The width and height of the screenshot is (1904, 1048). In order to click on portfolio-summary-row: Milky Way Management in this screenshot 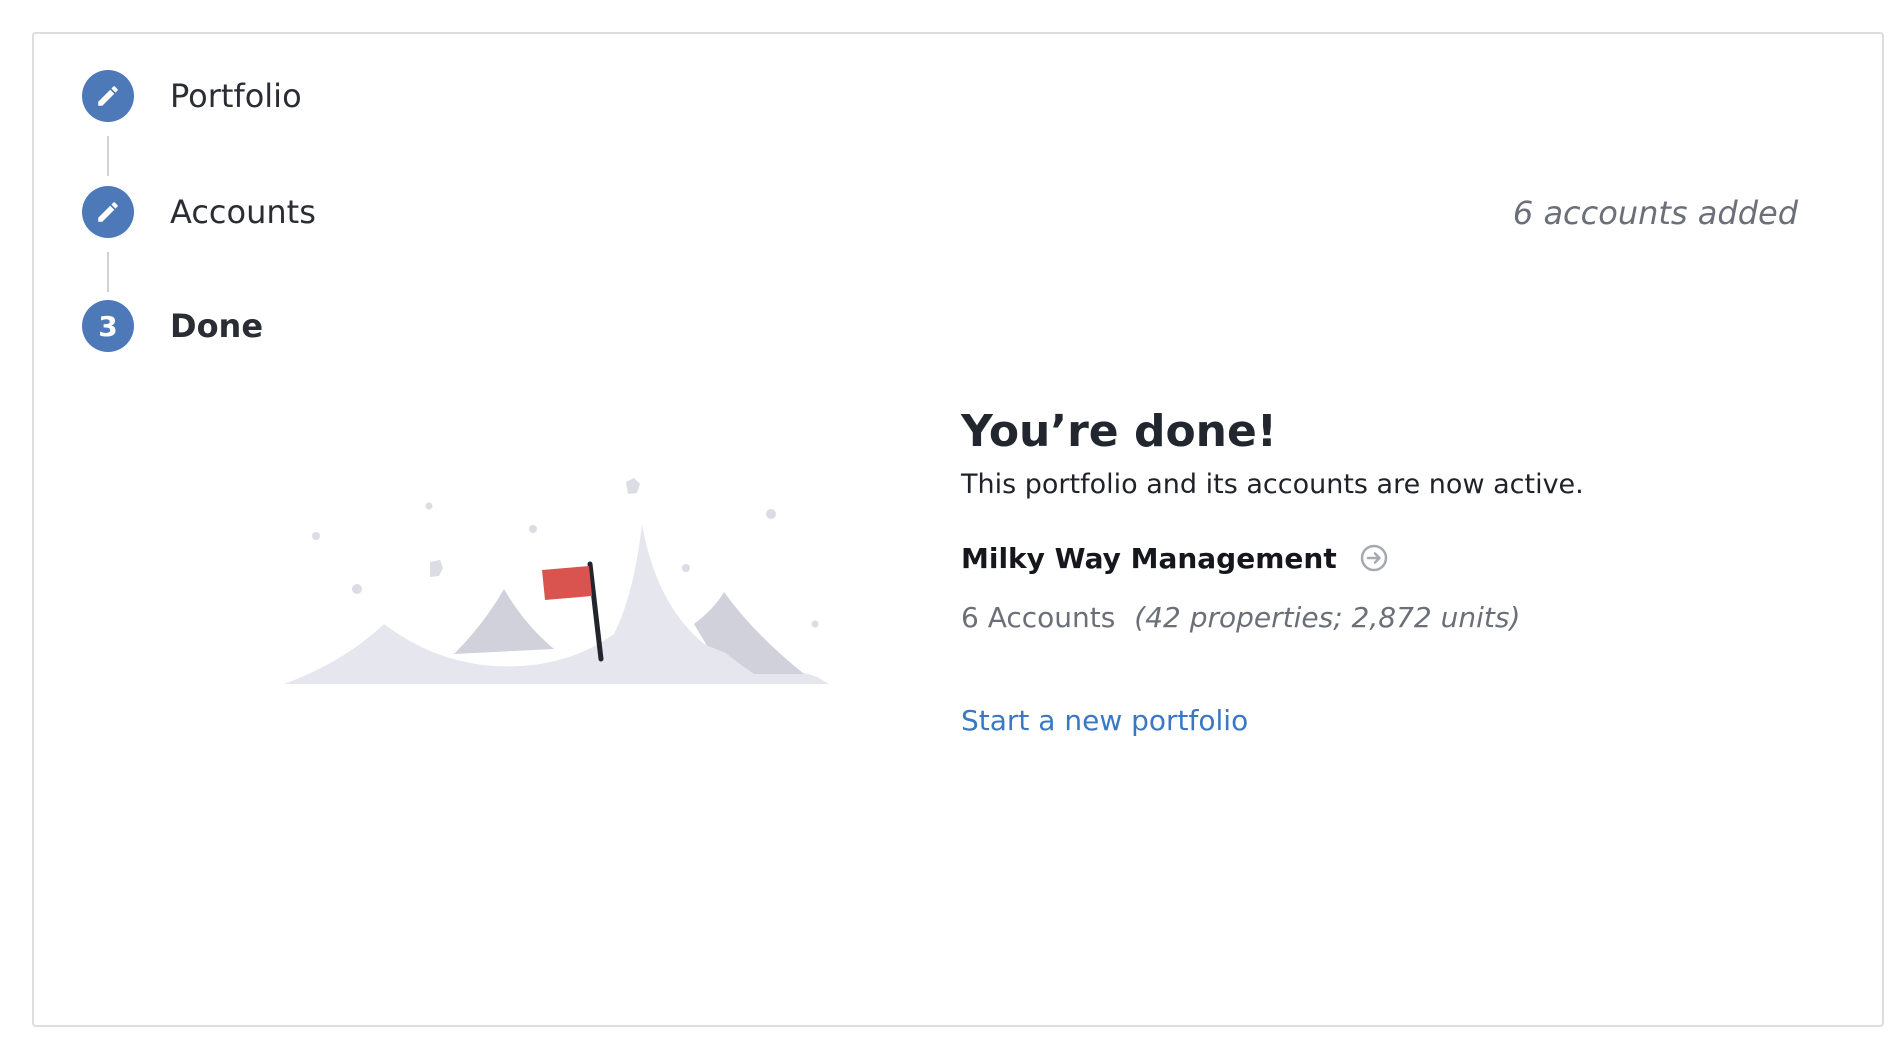, I will do `click(1371, 558)`.